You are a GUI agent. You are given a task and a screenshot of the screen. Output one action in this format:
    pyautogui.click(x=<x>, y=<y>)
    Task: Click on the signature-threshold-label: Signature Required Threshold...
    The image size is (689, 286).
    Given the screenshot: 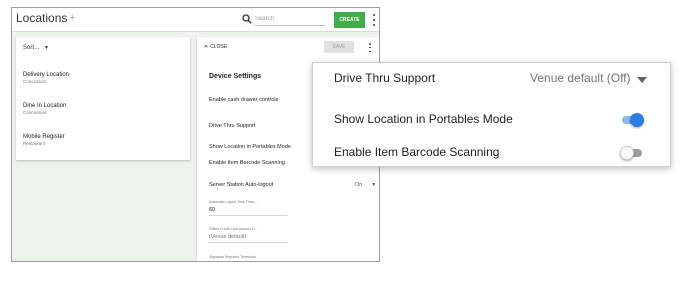 What is the action you would take?
    pyautogui.click(x=234, y=257)
    